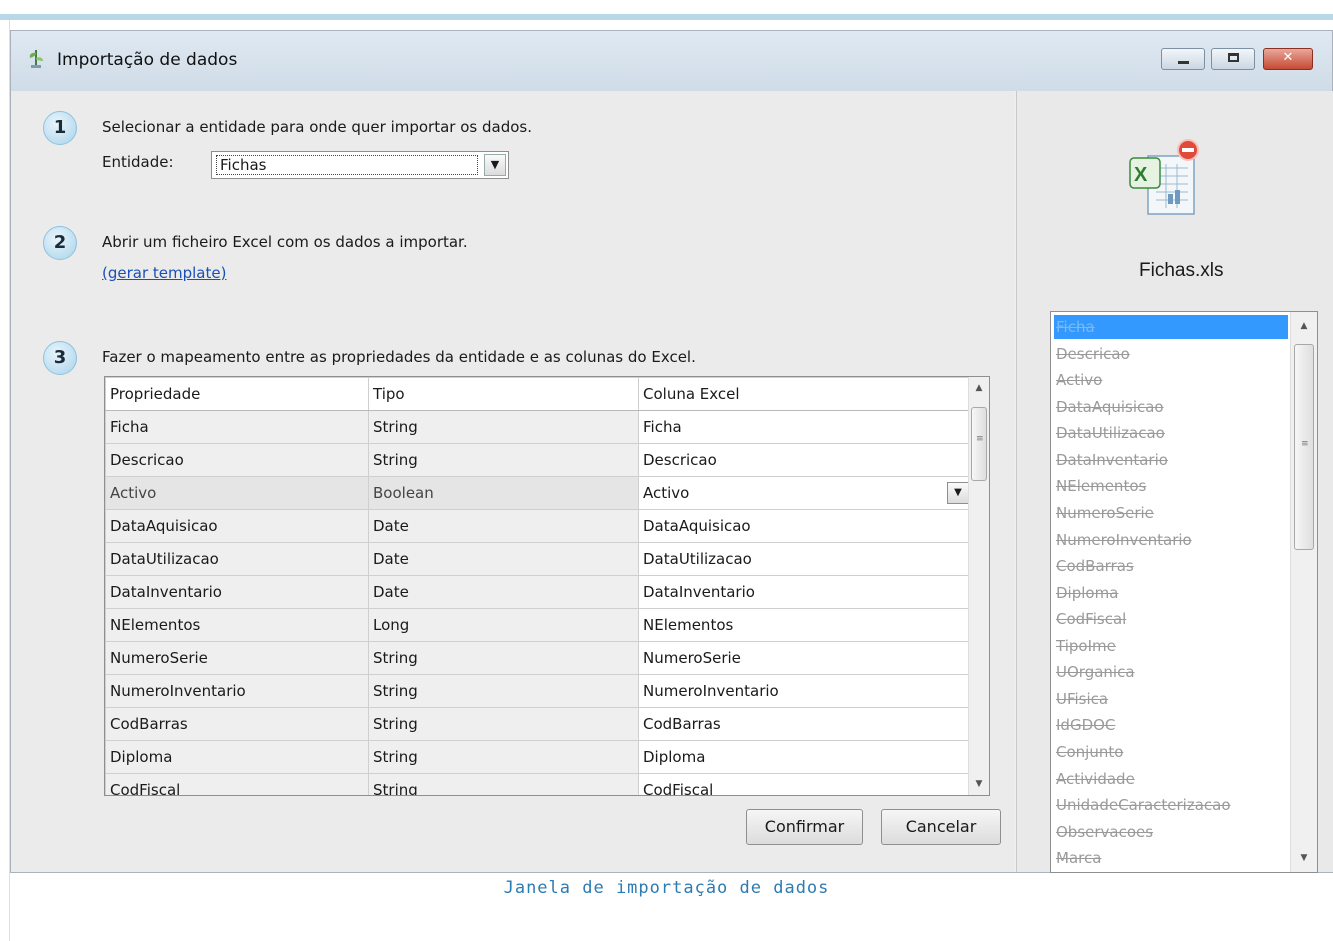 The width and height of the screenshot is (1333, 941). What do you see at coordinates (978, 586) in the screenshot?
I see `grid-scrollbar: ▲ ≡ ▼` at bounding box center [978, 586].